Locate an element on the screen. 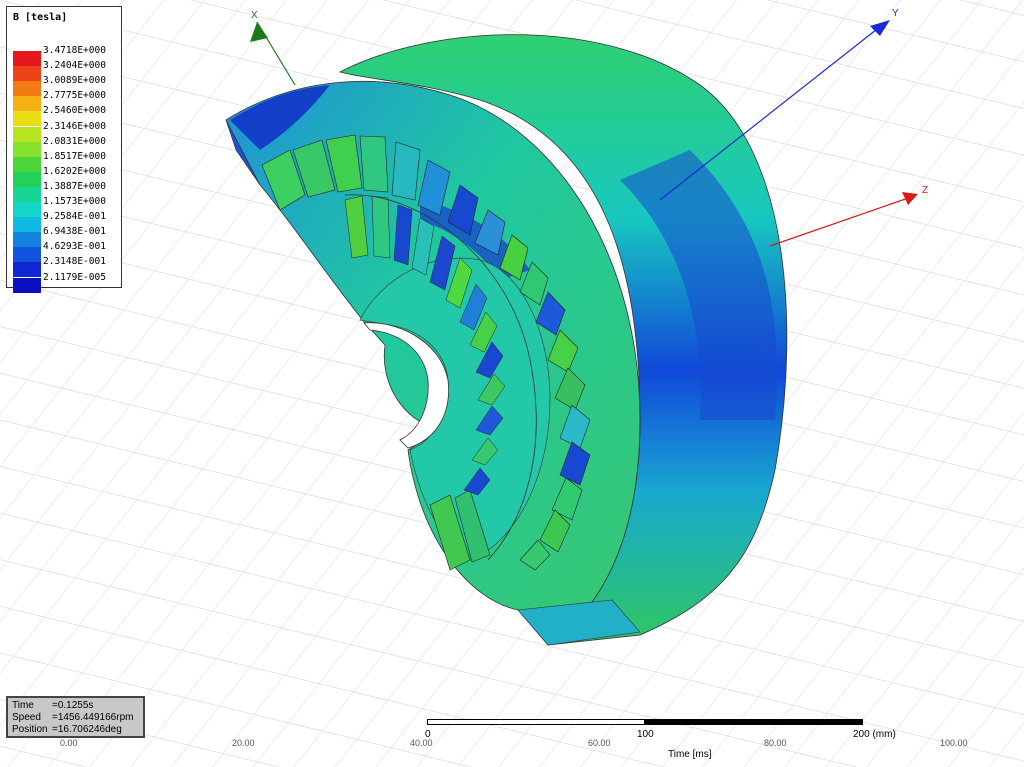 The height and width of the screenshot is (767, 1024). y-axis-label: Y is located at coordinates (895, 13).